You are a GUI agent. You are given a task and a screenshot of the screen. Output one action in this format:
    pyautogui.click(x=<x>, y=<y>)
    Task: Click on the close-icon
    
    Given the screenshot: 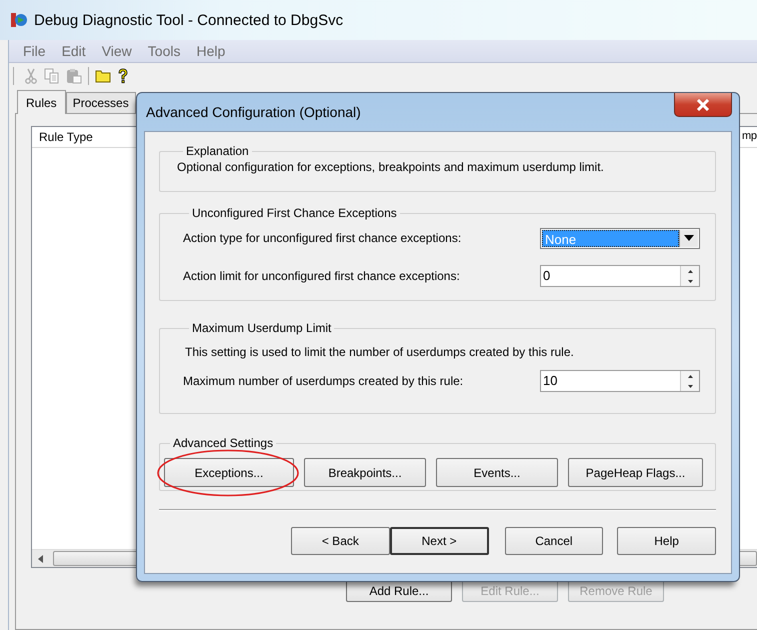 What is the action you would take?
    pyautogui.click(x=703, y=104)
    